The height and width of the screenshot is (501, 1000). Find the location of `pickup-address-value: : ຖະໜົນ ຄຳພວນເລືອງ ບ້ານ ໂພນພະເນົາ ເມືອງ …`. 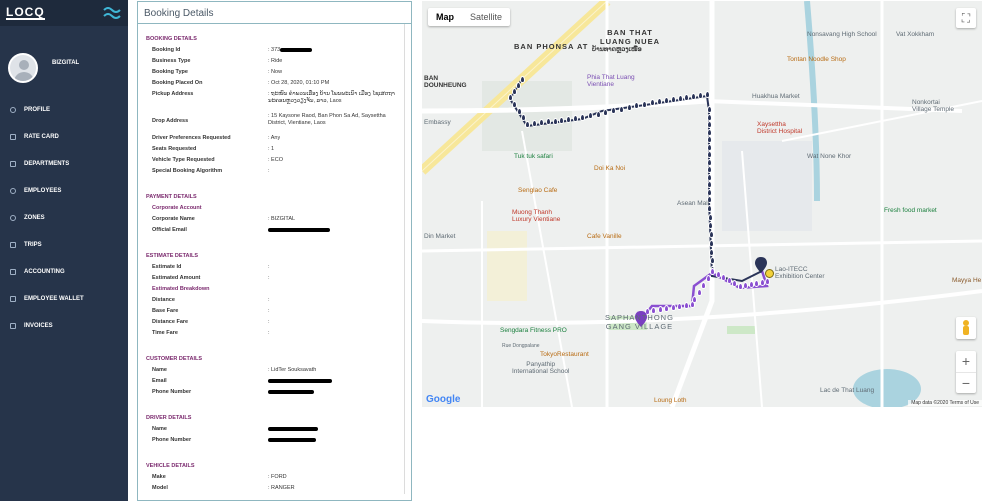

pickup-address-value: : ຖະໜົນ ຄຳພວນເລືອງ ບ້ານ ໂພນພະເນົາ ເມືອງ … is located at coordinates (331, 97).